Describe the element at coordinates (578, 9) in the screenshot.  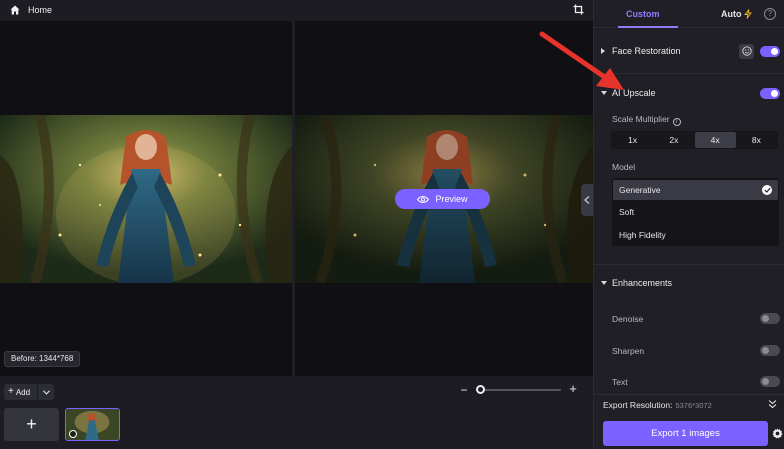
I see `crop-icon` at that location.